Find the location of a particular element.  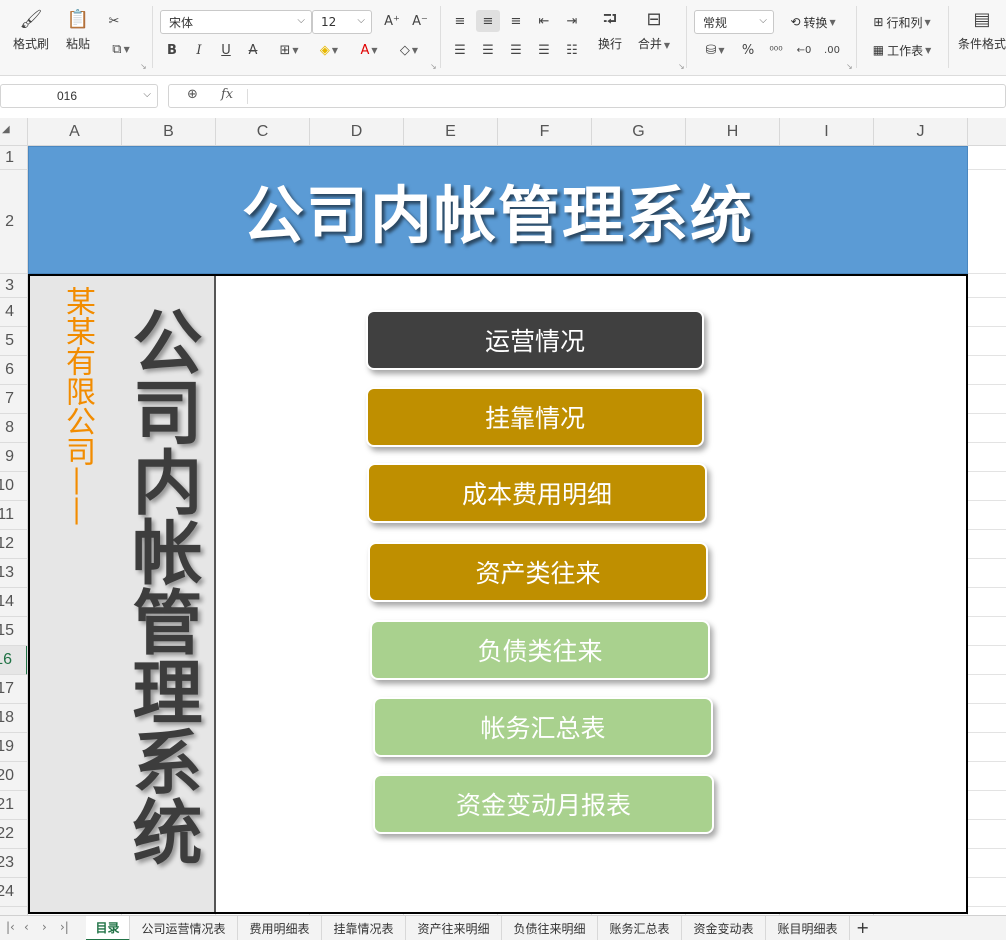

align-bottom-icon: ≡ is located at coordinates (516, 21).